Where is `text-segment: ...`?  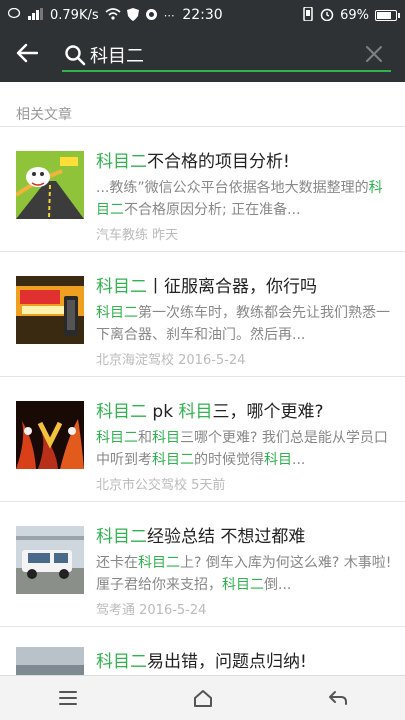
text-segment: ... is located at coordinates (299, 460).